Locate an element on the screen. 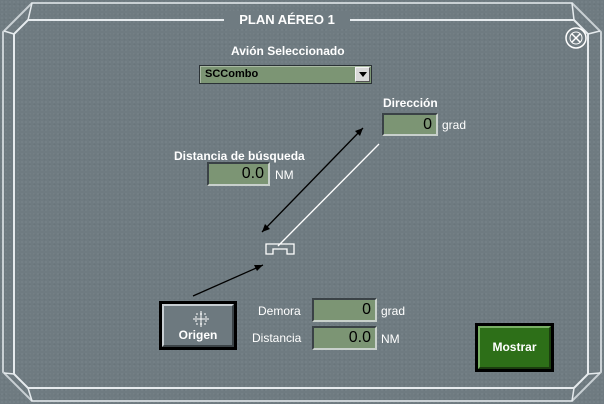 The image size is (604, 404). origin-arrow is located at coordinates (228, 280).